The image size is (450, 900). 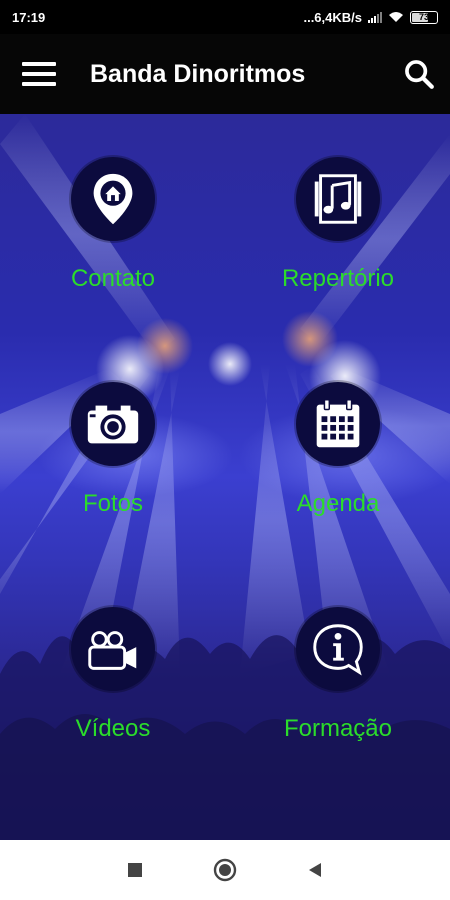 I want to click on menu-item-videos: Vídeos, so click(x=113, y=675).